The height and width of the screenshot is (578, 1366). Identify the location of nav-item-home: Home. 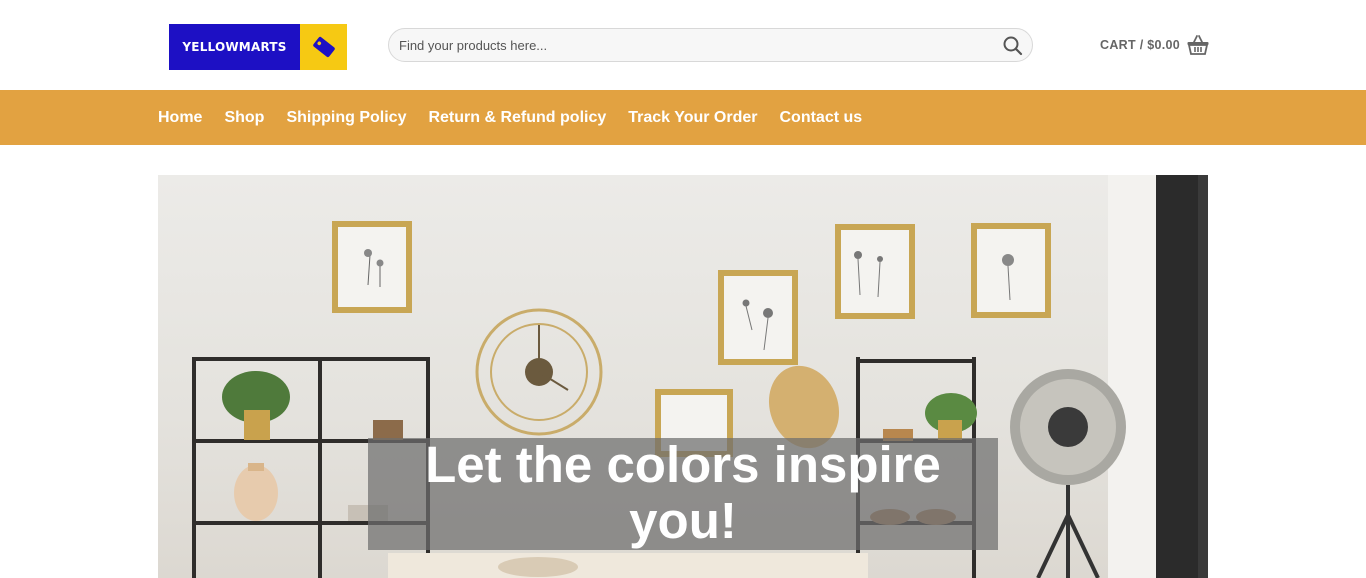
(180, 118).